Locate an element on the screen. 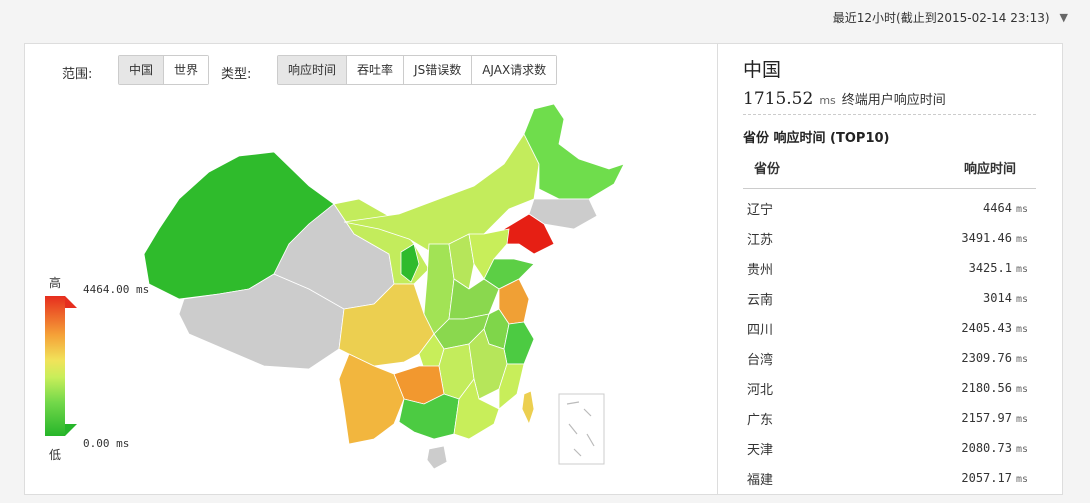 The width and height of the screenshot is (1090, 503). scope-label: 范围: is located at coordinates (77, 74).